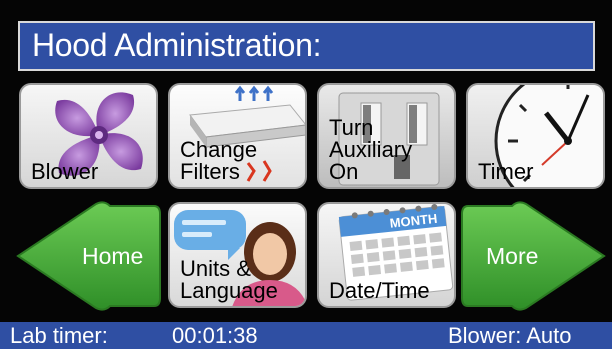 This screenshot has width=612, height=349. What do you see at coordinates (88, 136) in the screenshot?
I see `blower-button: Blower` at bounding box center [88, 136].